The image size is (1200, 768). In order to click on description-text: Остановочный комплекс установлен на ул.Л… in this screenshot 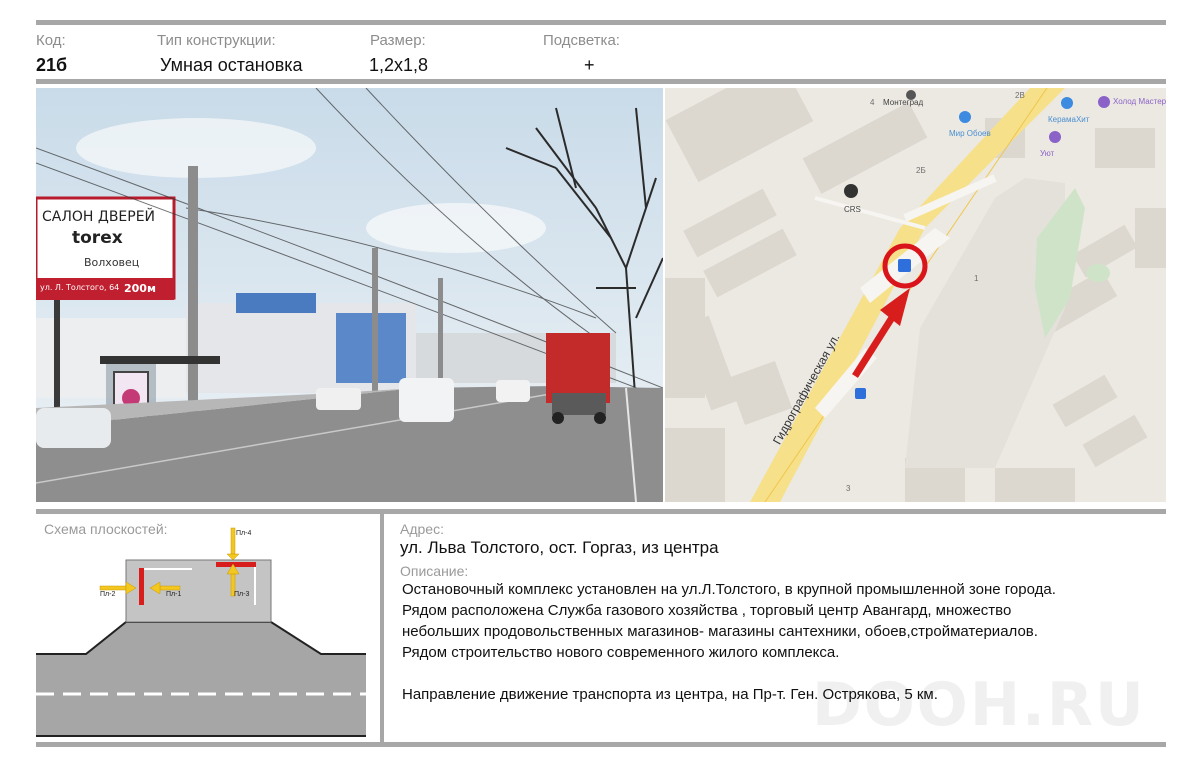, I will do `click(801, 642)`.